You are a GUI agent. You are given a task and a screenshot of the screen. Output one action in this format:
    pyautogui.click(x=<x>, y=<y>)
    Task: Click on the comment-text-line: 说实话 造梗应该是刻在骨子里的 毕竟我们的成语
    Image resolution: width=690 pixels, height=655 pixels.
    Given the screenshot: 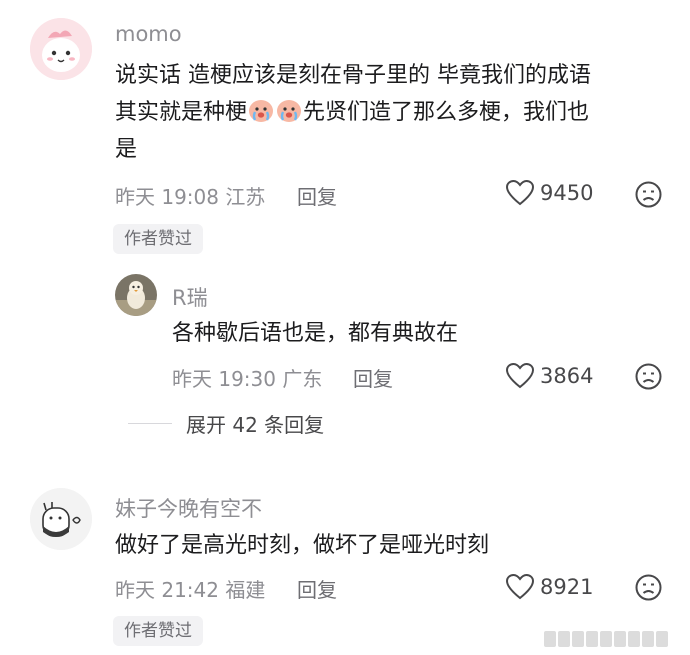 What is the action you would take?
    pyautogui.click(x=353, y=75)
    